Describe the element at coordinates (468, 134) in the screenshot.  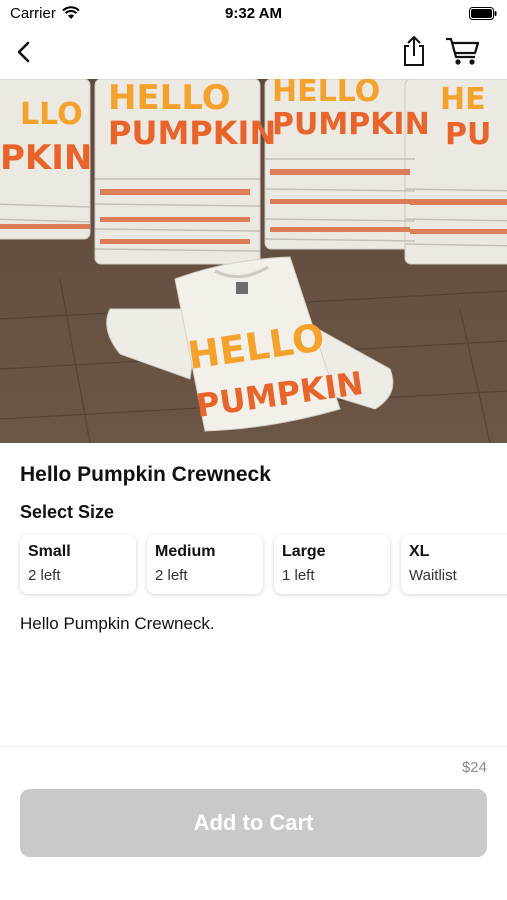
I see `svg-text: PU` at that location.